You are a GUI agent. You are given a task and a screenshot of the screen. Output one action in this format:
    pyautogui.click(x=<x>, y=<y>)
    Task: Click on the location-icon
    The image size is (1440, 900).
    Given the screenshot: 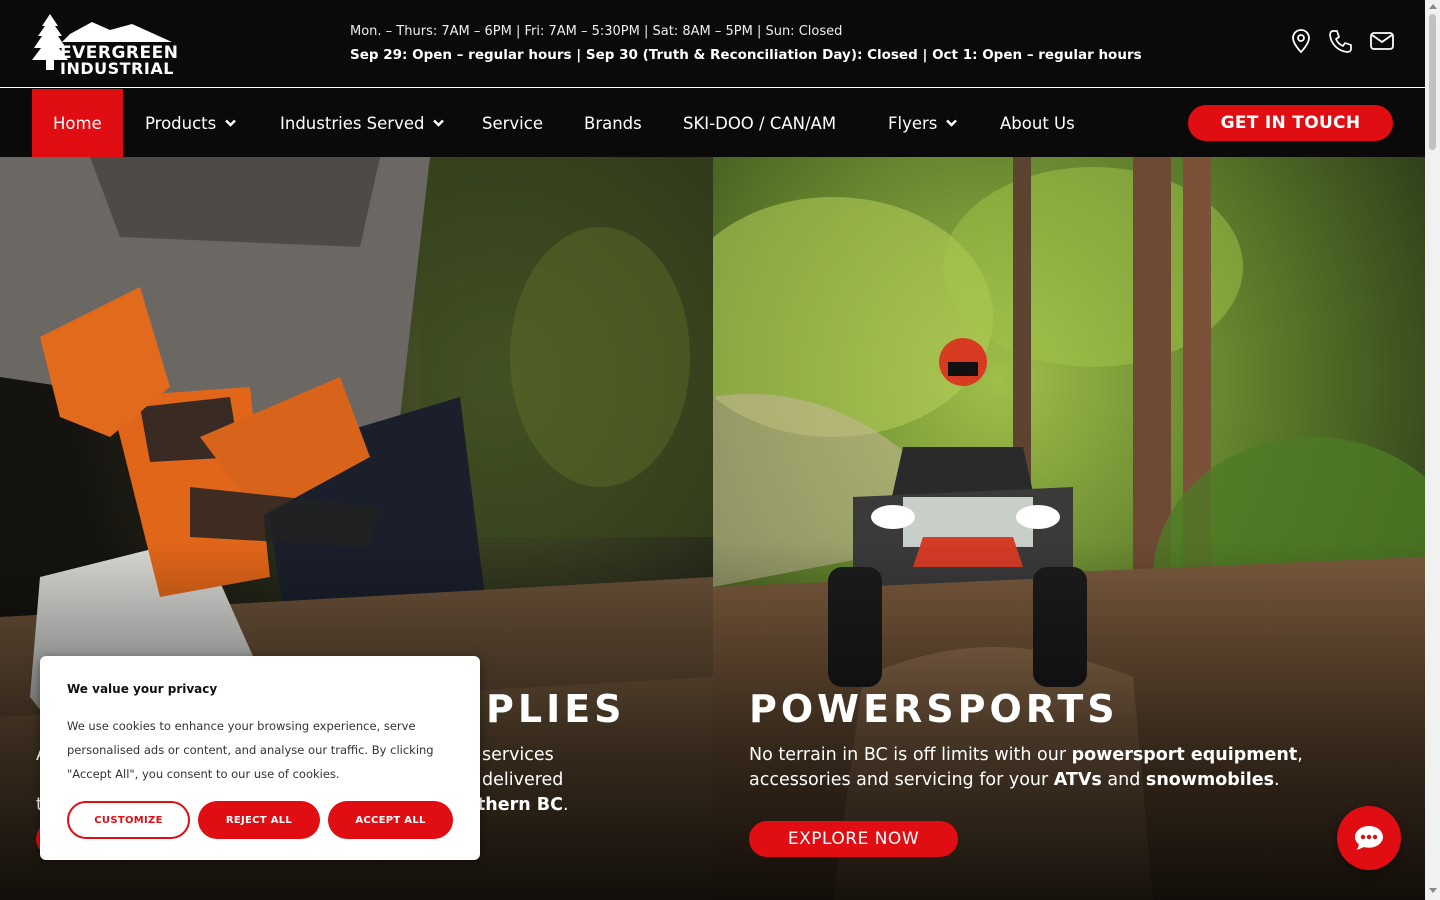 What is the action you would take?
    pyautogui.click(x=1301, y=41)
    